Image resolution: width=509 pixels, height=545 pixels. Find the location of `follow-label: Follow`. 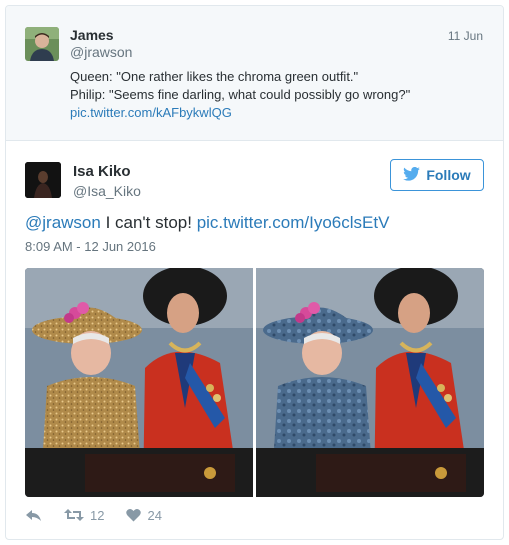

follow-label: Follow is located at coordinates (448, 175).